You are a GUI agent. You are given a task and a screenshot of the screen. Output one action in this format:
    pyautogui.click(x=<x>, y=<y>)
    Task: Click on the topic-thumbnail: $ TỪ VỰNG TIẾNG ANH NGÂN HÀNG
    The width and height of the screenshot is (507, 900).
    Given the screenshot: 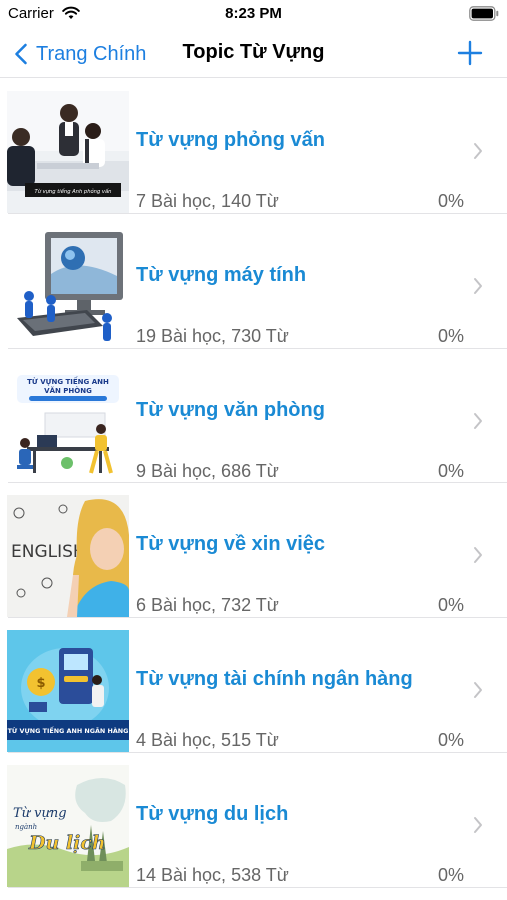 What is the action you would take?
    pyautogui.click(x=68, y=691)
    